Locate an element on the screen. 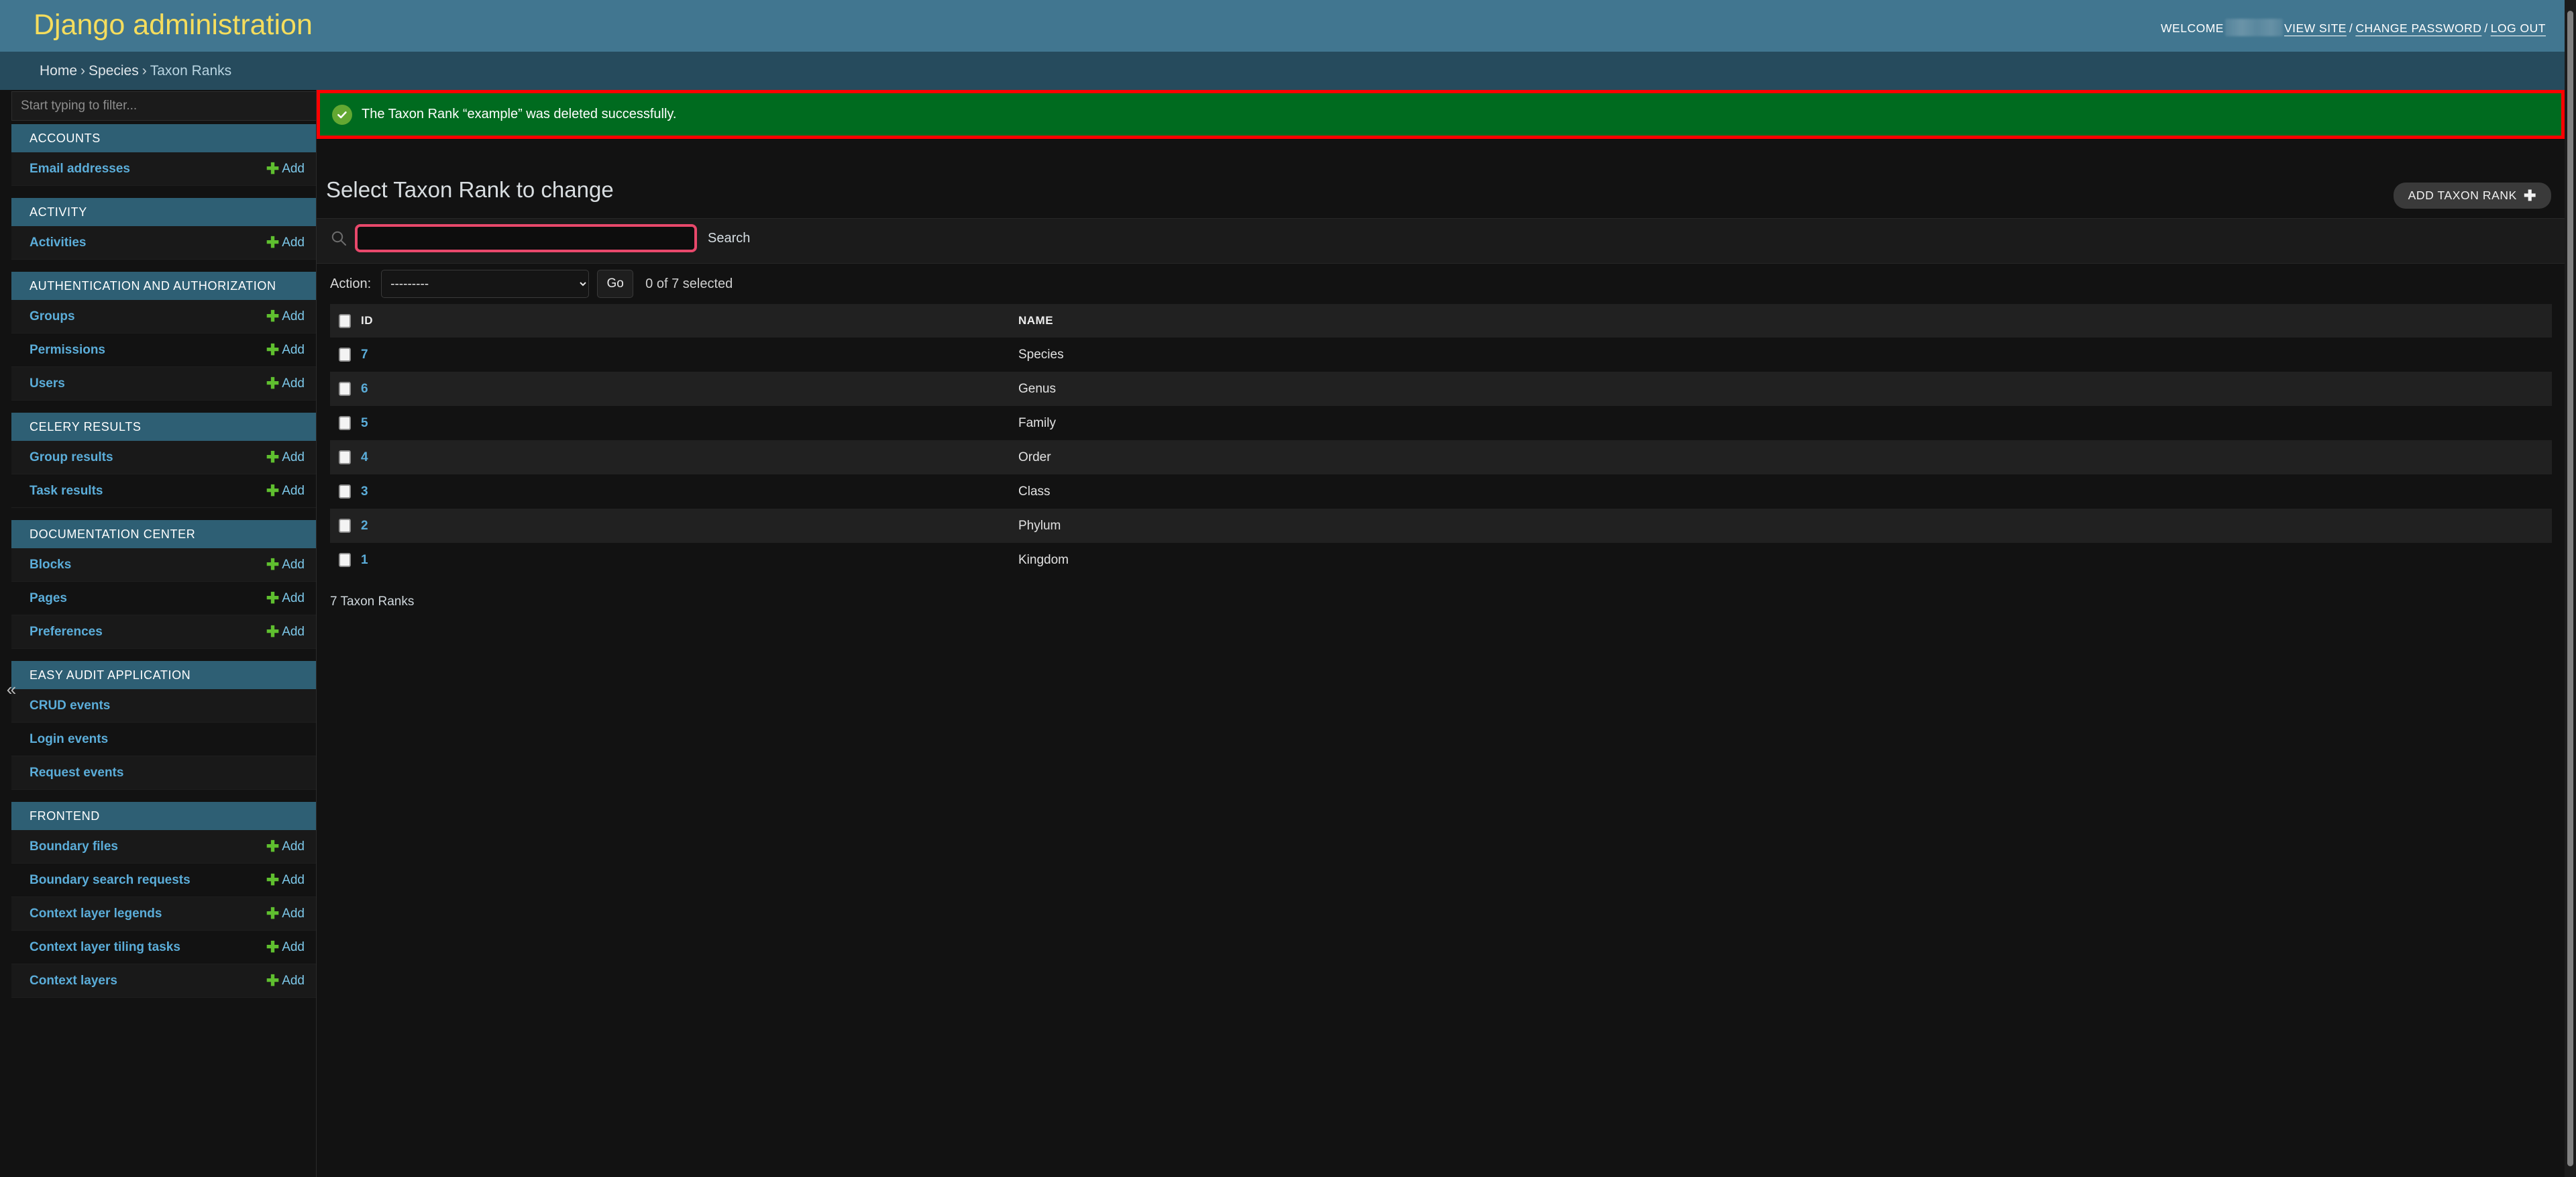 Image resolution: width=2576 pixels, height=1177 pixels. sidebar-item-preferences: Preferences is located at coordinates (66, 632).